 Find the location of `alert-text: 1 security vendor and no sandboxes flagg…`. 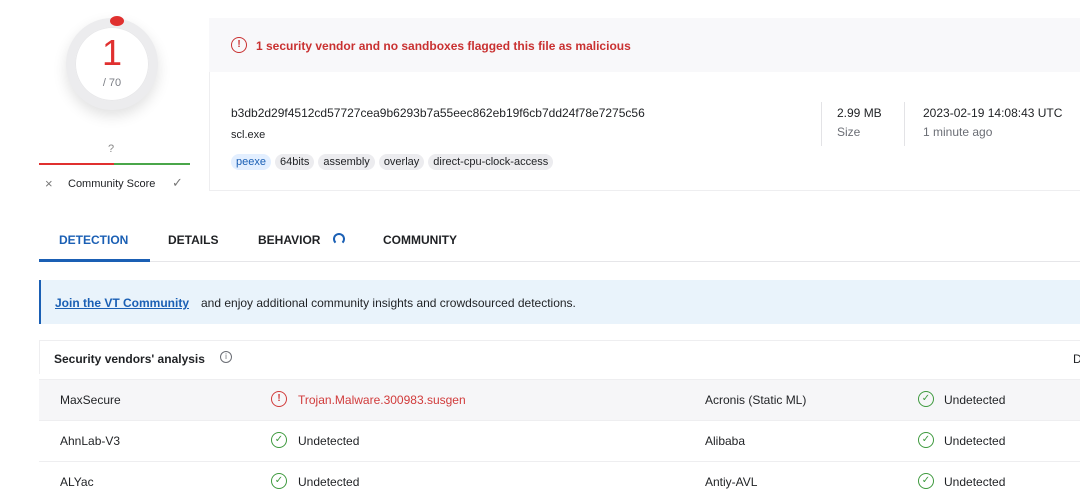

alert-text: 1 security vendor and no sandboxes flagg… is located at coordinates (443, 46).